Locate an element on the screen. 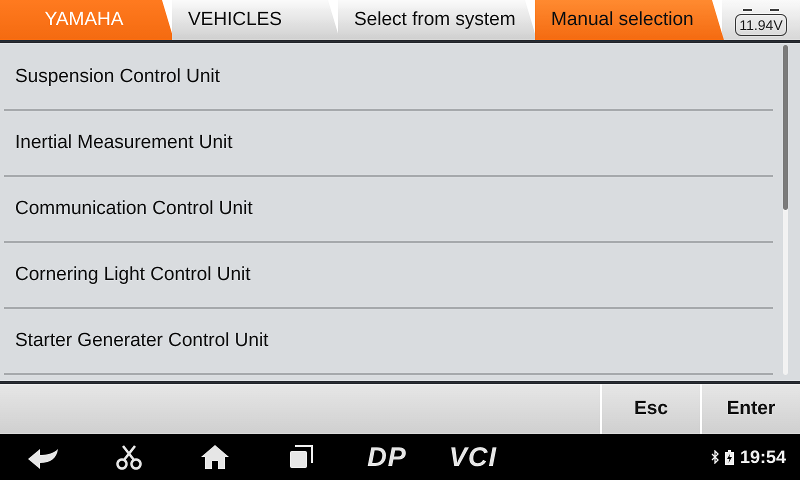 This screenshot has width=800, height=480. clock-time: 19:54 is located at coordinates (763, 457).